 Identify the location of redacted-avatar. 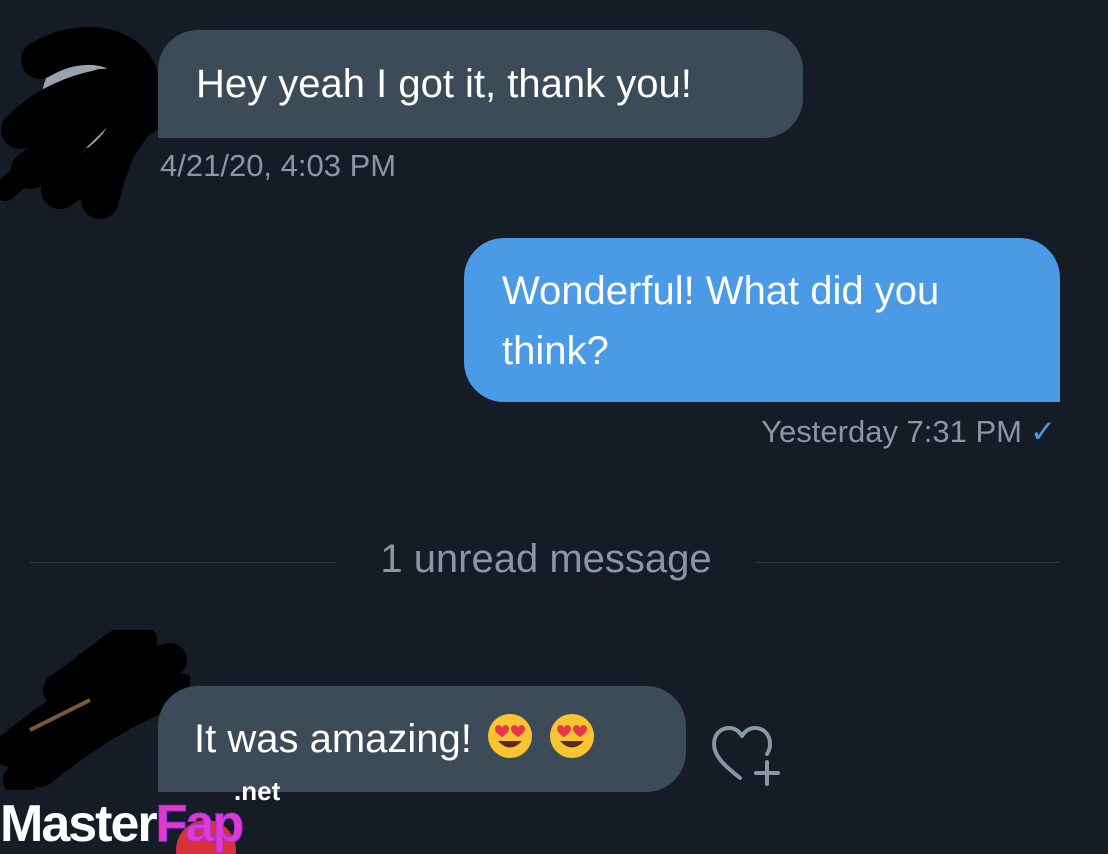
(84, 123).